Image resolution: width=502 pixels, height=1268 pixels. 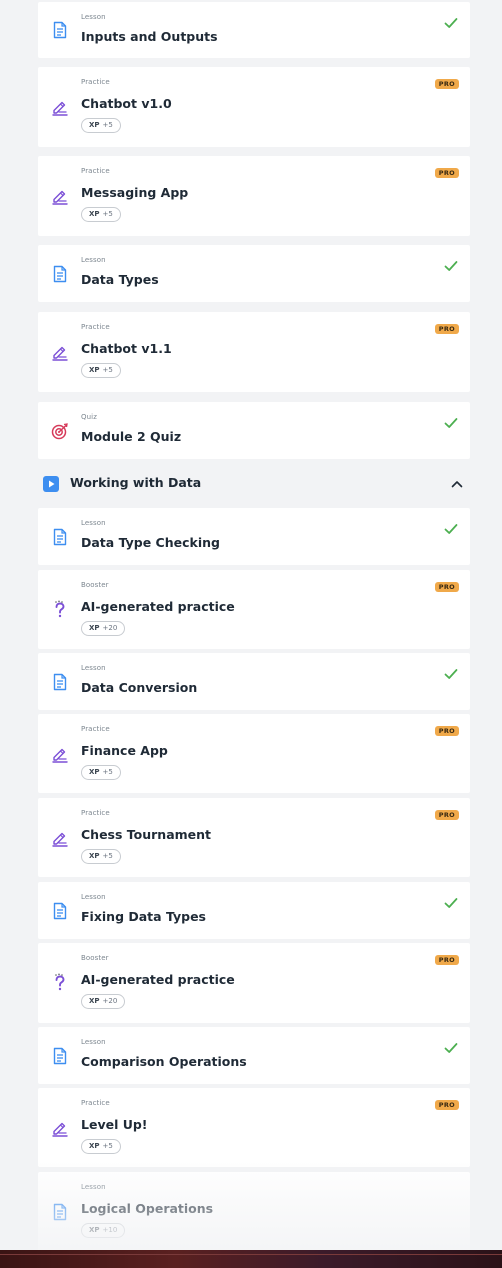 What do you see at coordinates (254, 837) in the screenshot?
I see `curriculum-item-chess-tournament: Practice Chess Tournament XP +5 PRO` at bounding box center [254, 837].